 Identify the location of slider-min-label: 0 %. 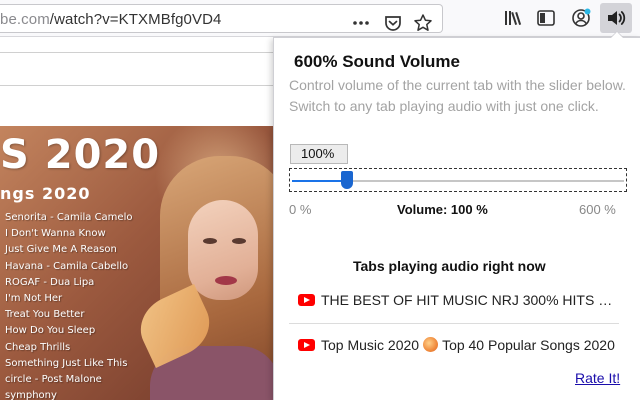
(300, 209).